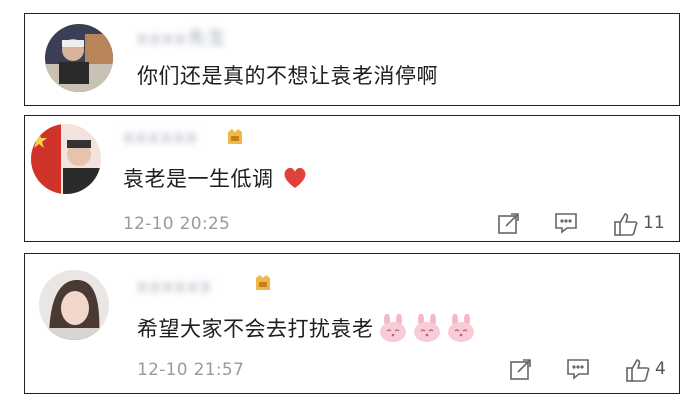 The width and height of the screenshot is (700, 408). What do you see at coordinates (191, 370) in the screenshot?
I see `timestamp: 12-10 21:57` at bounding box center [191, 370].